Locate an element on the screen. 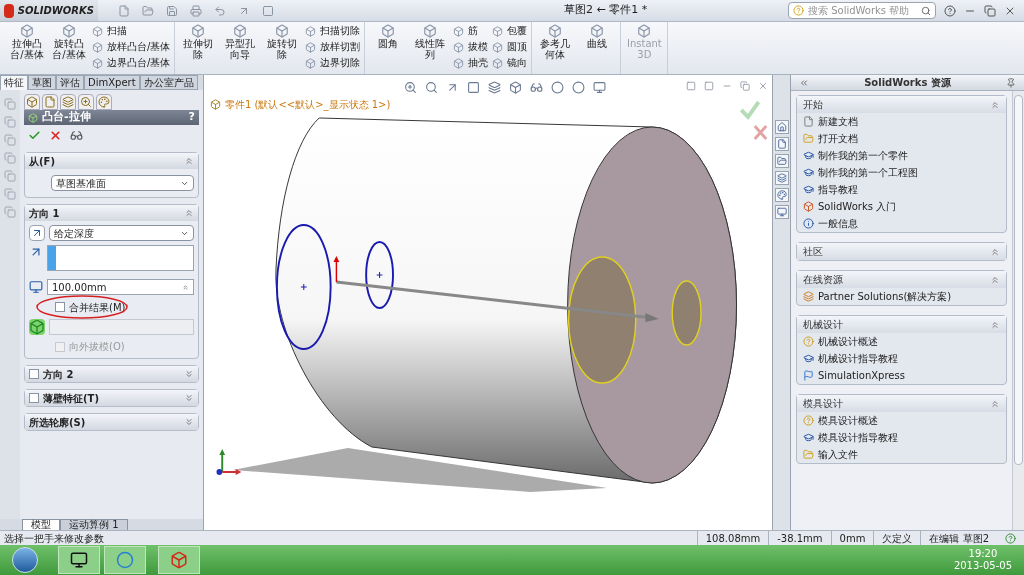 This screenshot has width=1024, height=575. ribbon-button: 放样切割 is located at coordinates (333, 47).